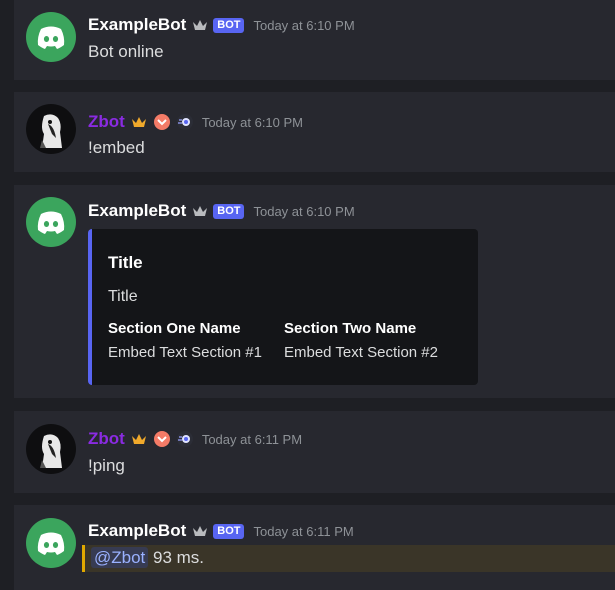 This screenshot has height=590, width=615. I want to click on embed-field-name: Section One Name, so click(174, 328).